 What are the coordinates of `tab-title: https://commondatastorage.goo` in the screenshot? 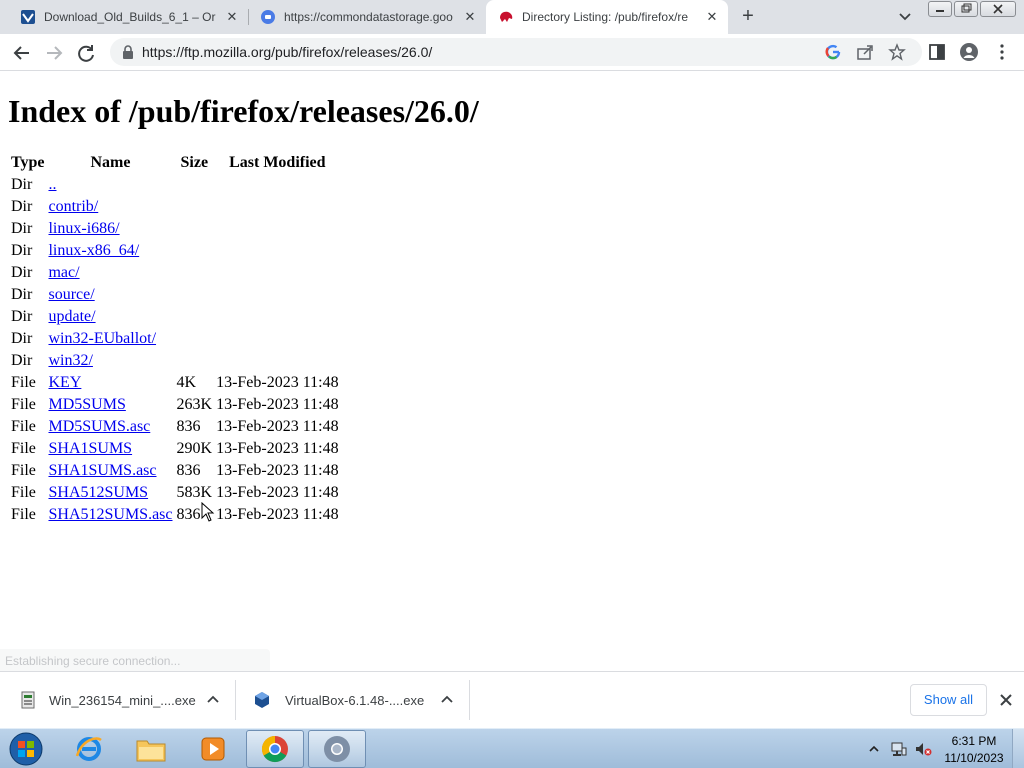 It's located at (368, 17).